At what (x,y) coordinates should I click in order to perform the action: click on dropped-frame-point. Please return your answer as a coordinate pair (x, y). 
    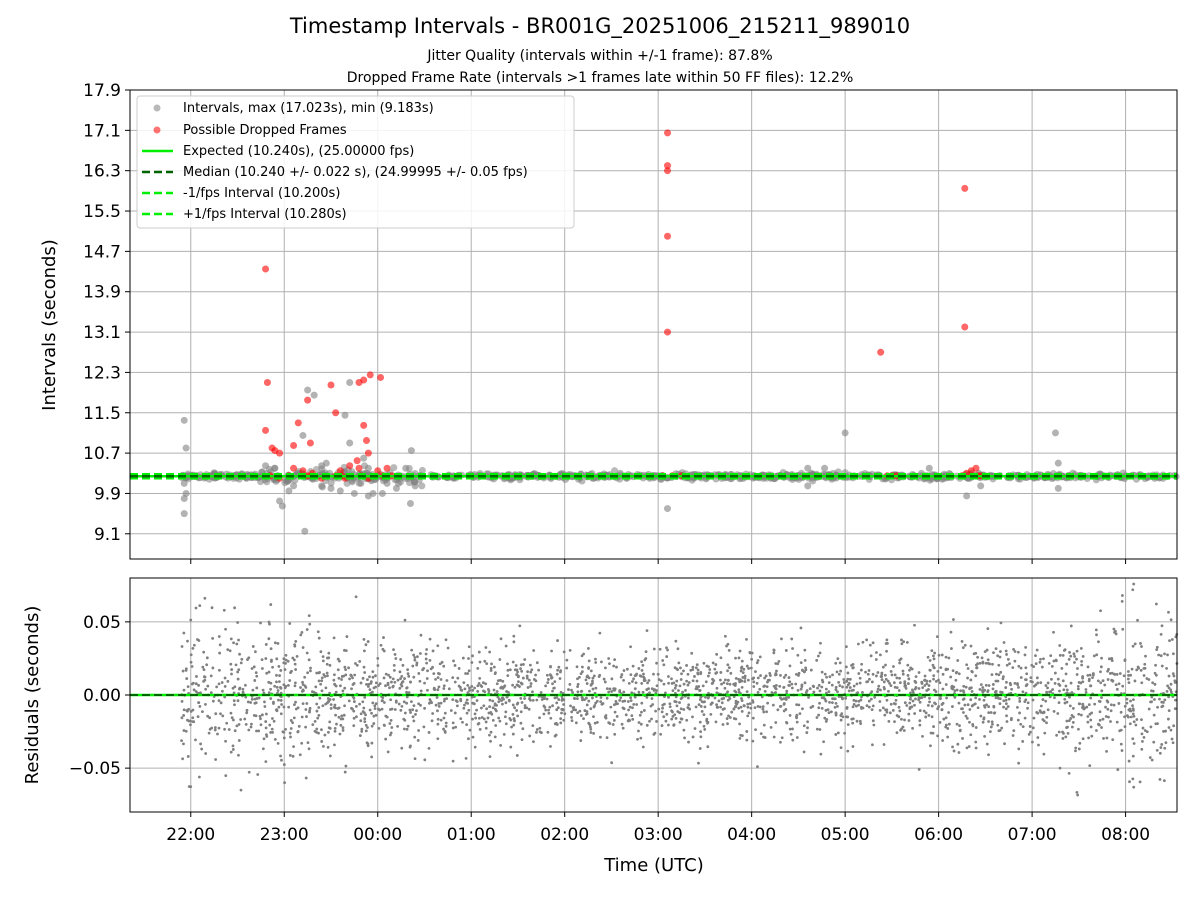
    Looking at the image, I should click on (308, 400).